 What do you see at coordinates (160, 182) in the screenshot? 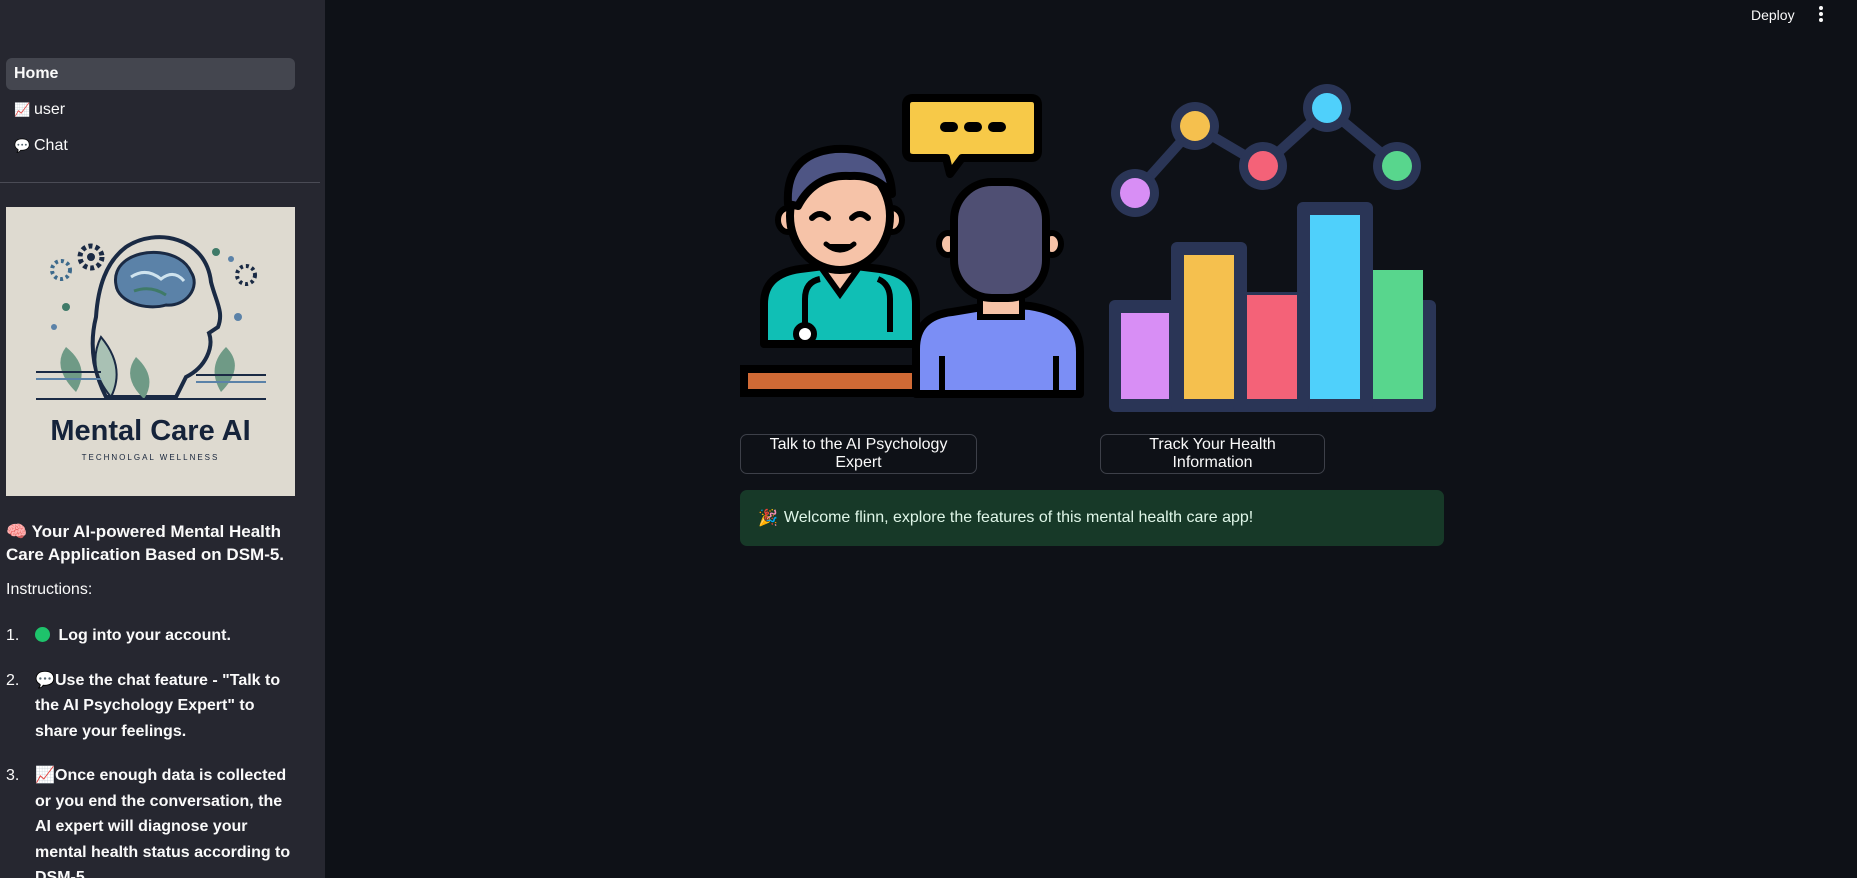
I see `sidebar-divider` at bounding box center [160, 182].